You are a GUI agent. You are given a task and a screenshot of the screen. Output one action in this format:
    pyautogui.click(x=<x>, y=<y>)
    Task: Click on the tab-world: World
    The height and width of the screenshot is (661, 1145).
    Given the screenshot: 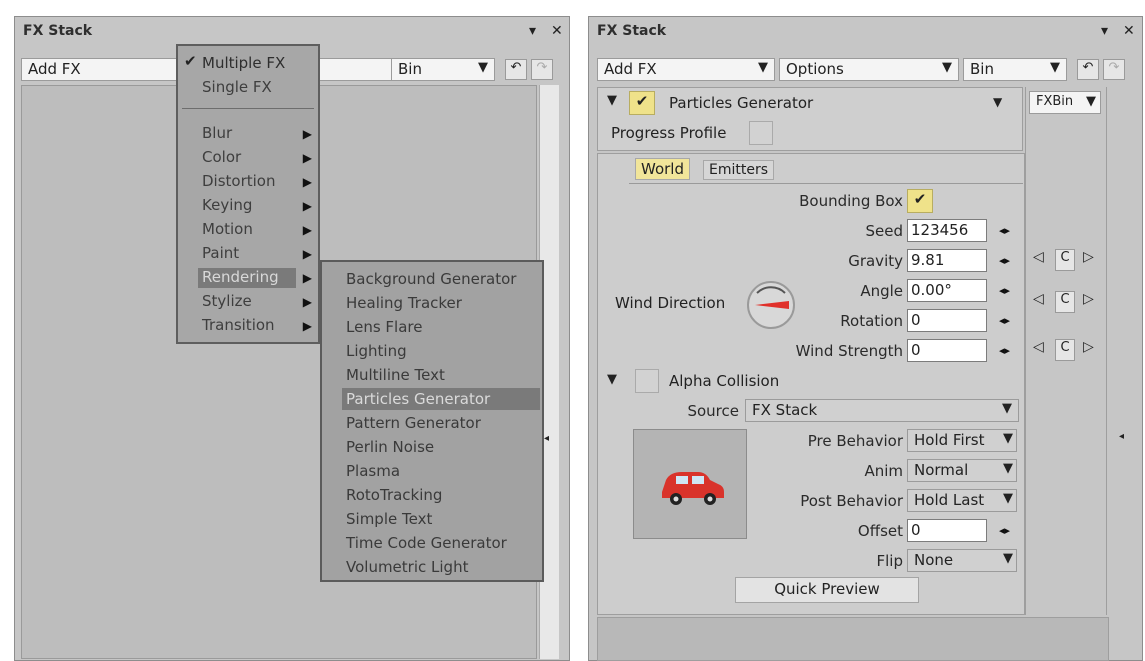 What is the action you would take?
    pyautogui.click(x=662, y=169)
    